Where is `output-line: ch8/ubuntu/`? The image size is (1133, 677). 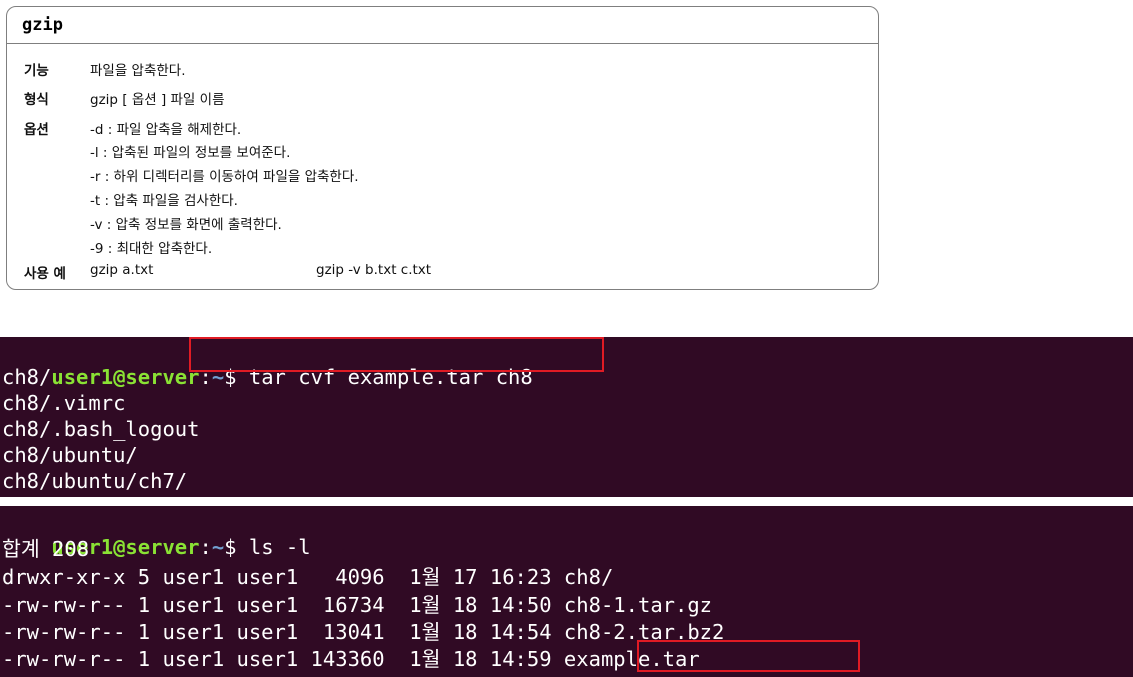
output-line: ch8/ubuntu/ is located at coordinates (70, 455).